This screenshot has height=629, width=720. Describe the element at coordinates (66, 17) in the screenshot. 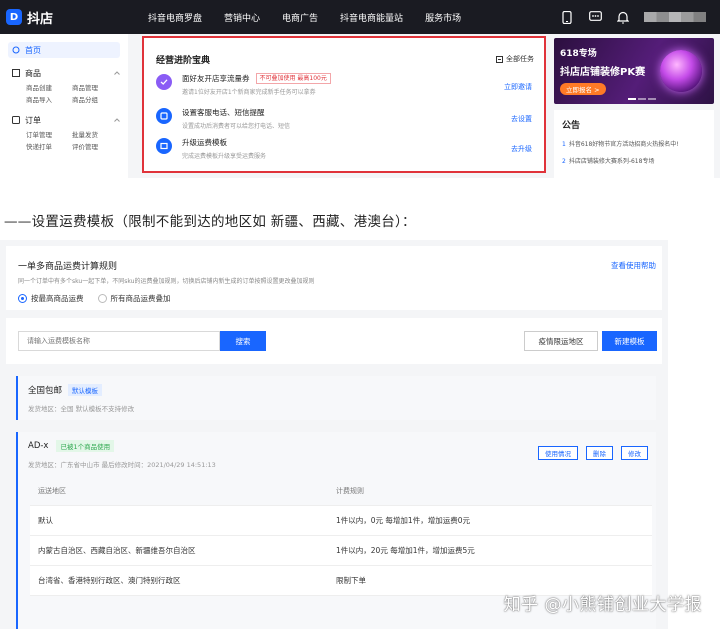

I see `app-logo: D 抖店` at that location.